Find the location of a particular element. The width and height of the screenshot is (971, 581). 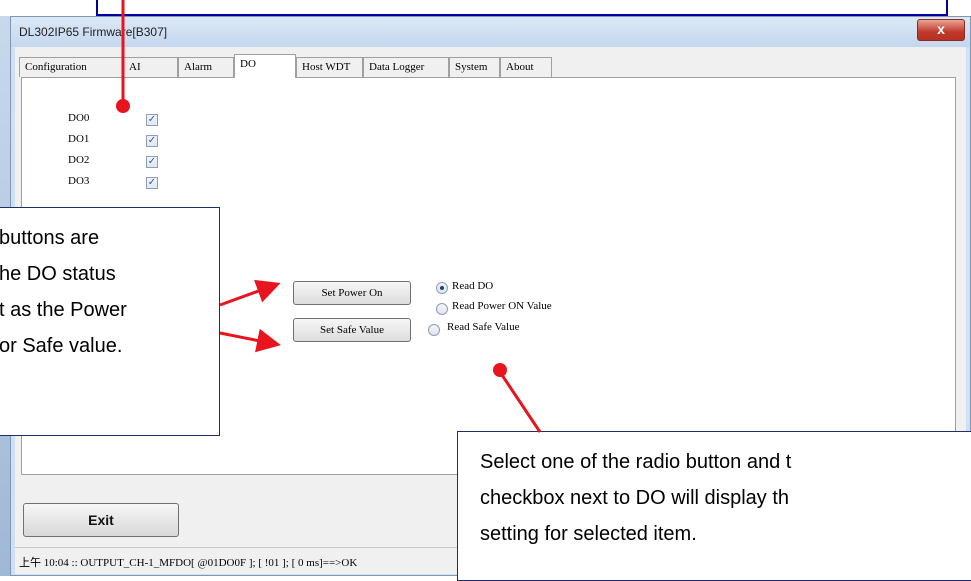

tab-do: DO is located at coordinates (265, 66).